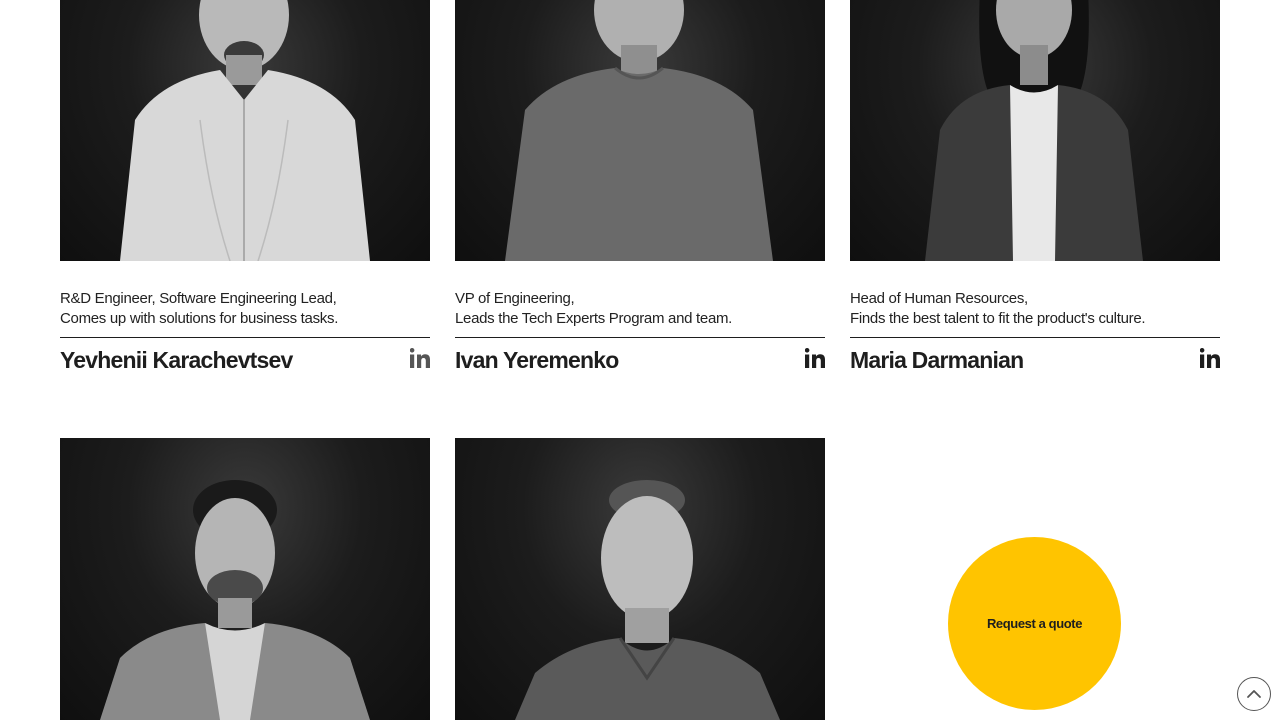 This screenshot has width=1280, height=720. Describe the element at coordinates (515, 298) in the screenshot. I see `role-title: VP of Engineering,` at that location.